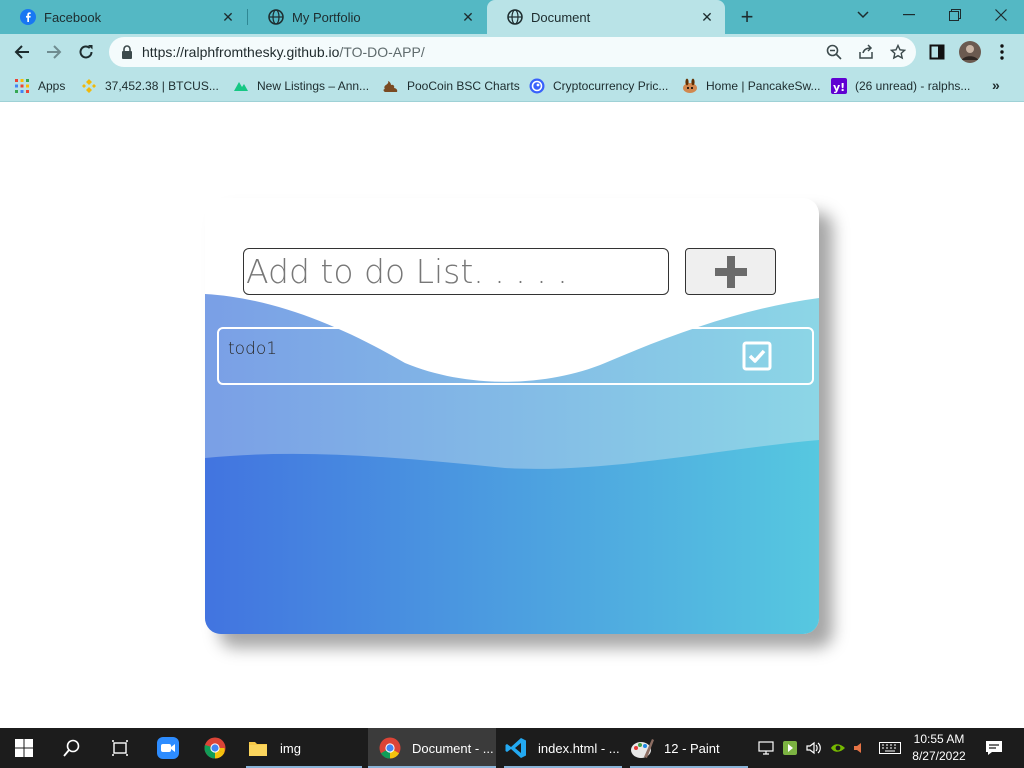 The width and height of the screenshot is (1024, 768). What do you see at coordinates (1002, 52) in the screenshot?
I see `menu-kebab-icon` at bounding box center [1002, 52].